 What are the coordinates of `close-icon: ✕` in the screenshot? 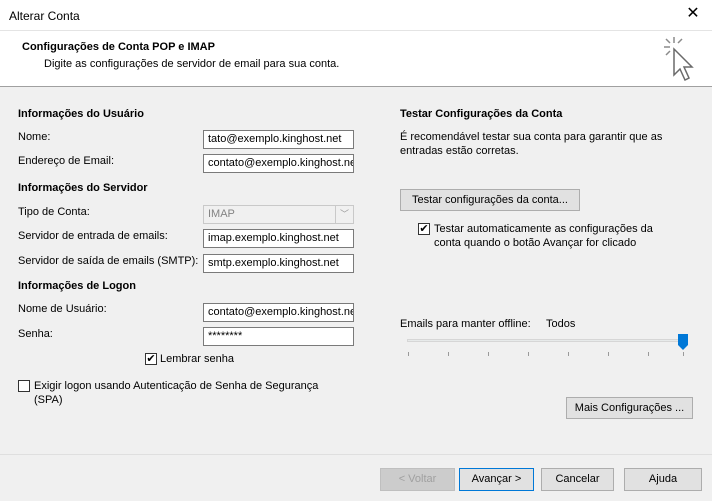 It's located at (693, 14).